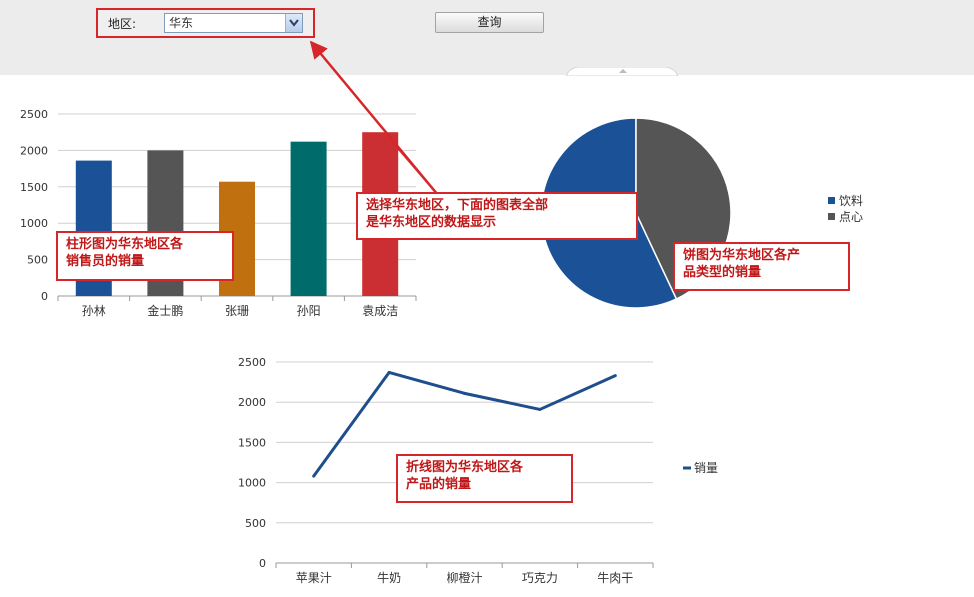  What do you see at coordinates (262, 563) in the screenshot?
I see `line-y-tick-label: 0` at bounding box center [262, 563].